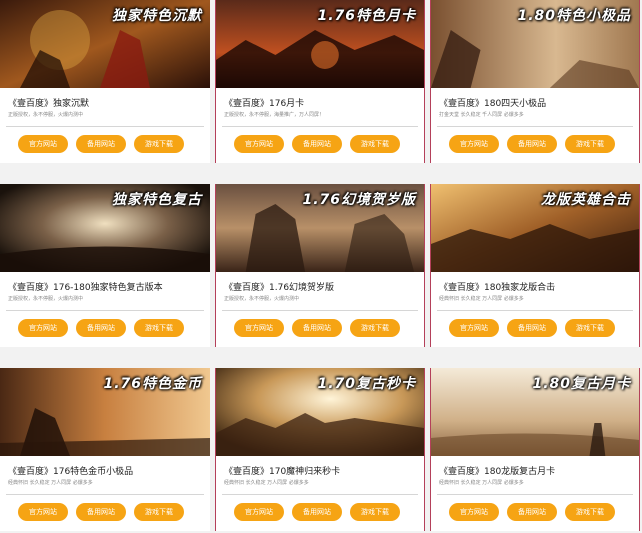  I want to click on game-subtitle: 正版授权，永不停服，海量推广，万人同屏！, so click(274, 115).